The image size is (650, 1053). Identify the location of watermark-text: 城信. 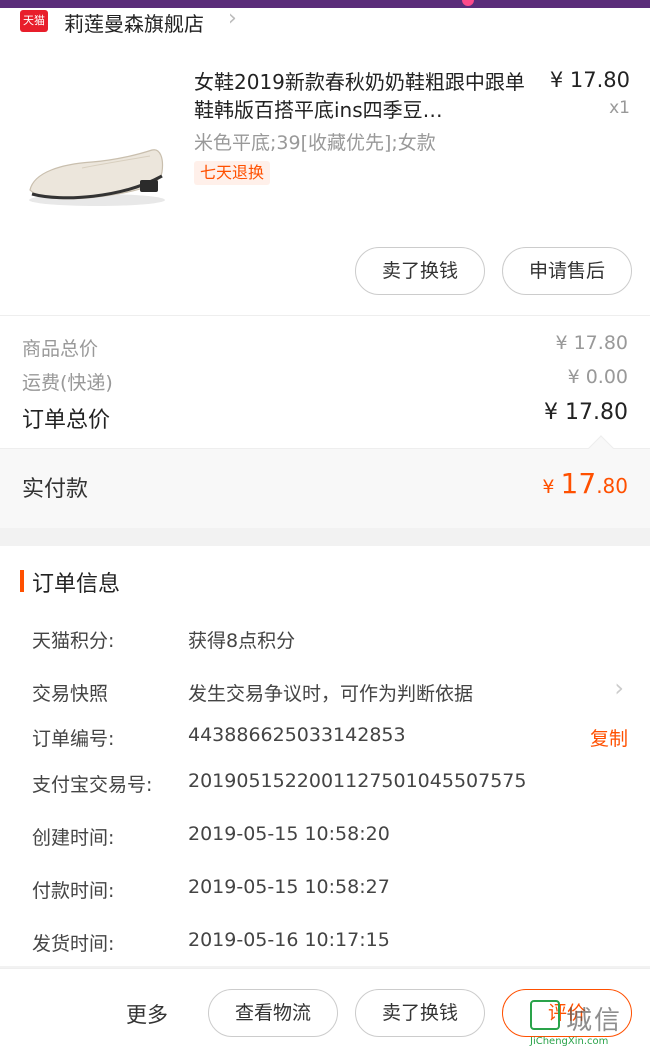
(594, 1021).